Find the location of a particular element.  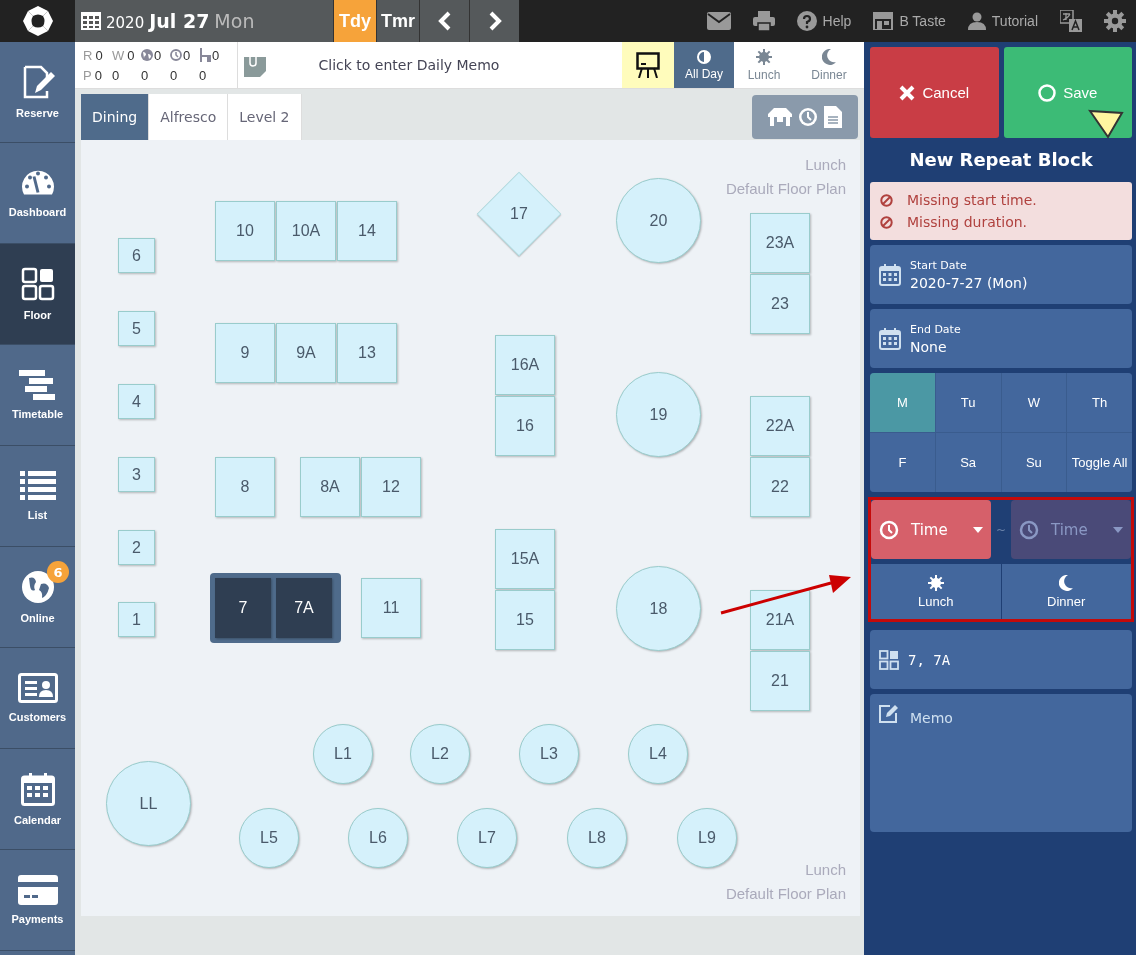

floor-table: 15 is located at coordinates (525, 620).